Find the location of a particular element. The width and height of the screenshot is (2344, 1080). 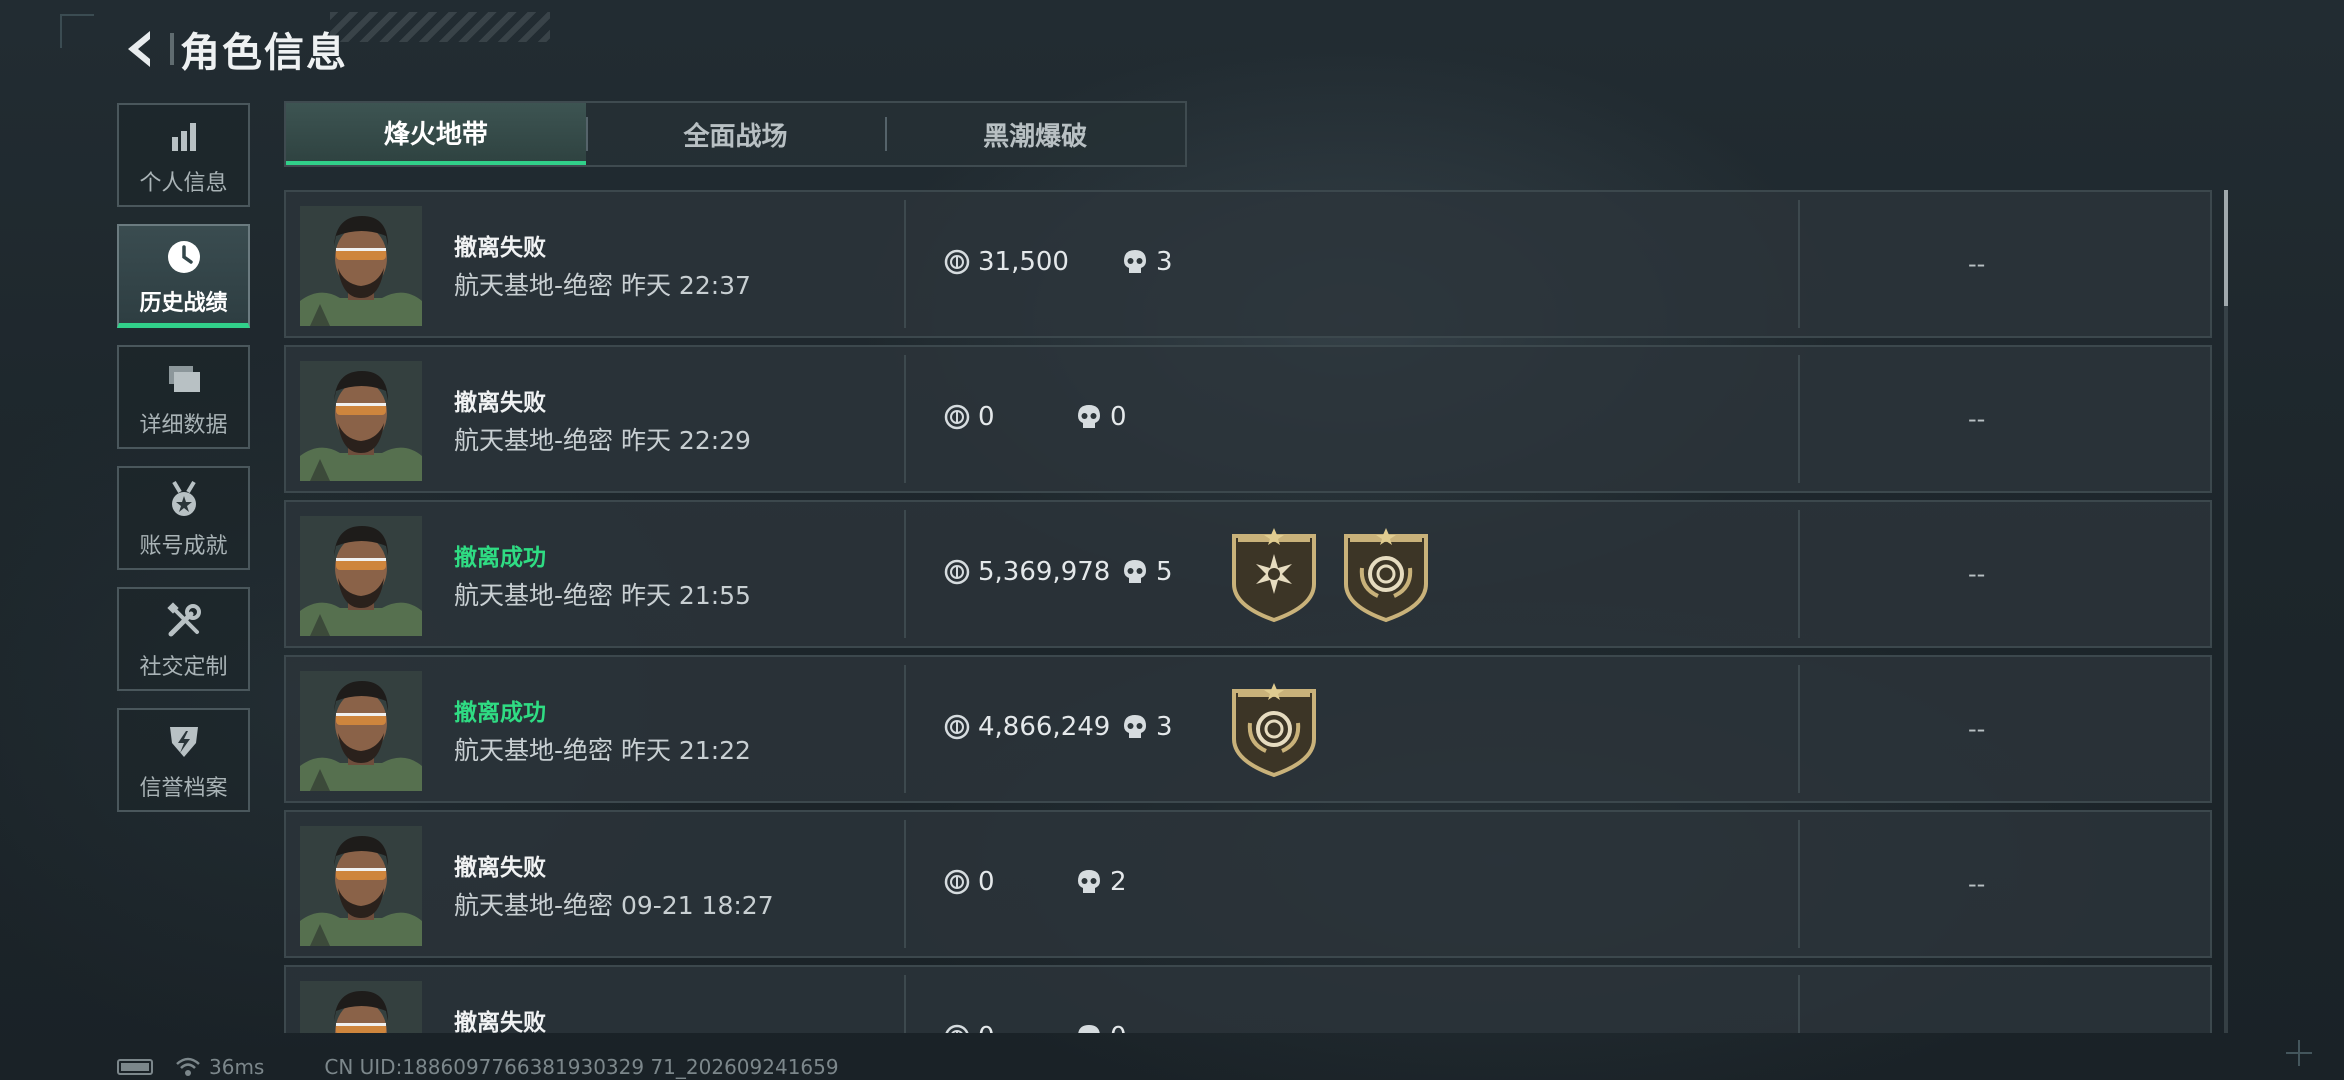

sidebar-nav: 个人信息 历史战绩 详细数据 账号成就 社交定制 信誉档案 is located at coordinates (185, 466).